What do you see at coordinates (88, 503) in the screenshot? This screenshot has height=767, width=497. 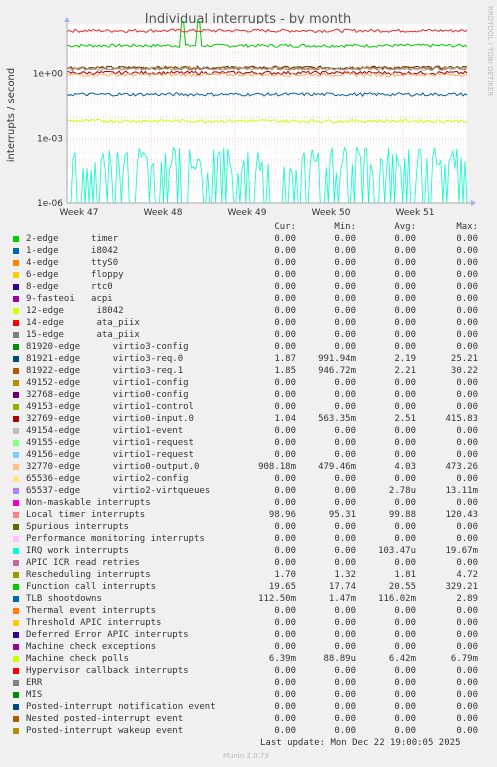 I see `legend-label: Non-maskable interrupts` at bounding box center [88, 503].